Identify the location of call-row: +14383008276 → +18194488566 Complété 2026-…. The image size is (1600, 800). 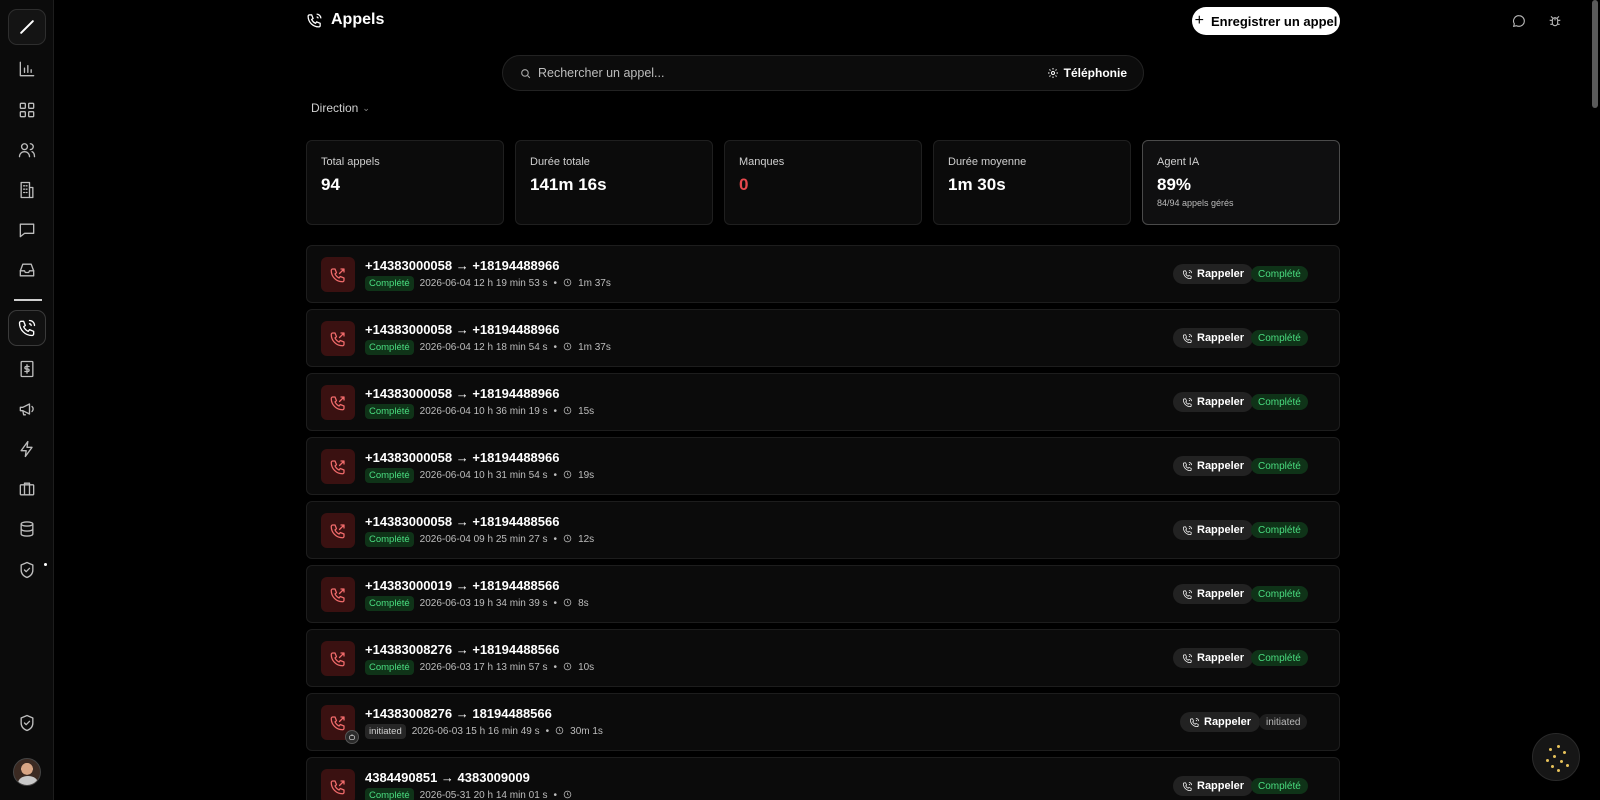
(823, 658).